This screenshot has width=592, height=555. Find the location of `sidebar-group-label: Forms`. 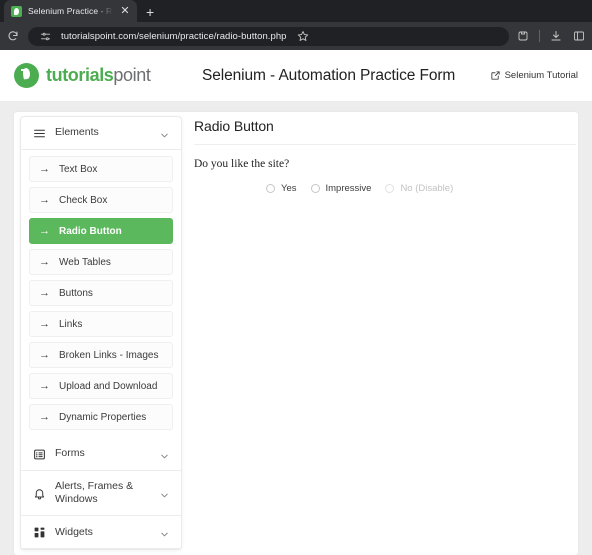

sidebar-group-label: Forms is located at coordinates (70, 453).